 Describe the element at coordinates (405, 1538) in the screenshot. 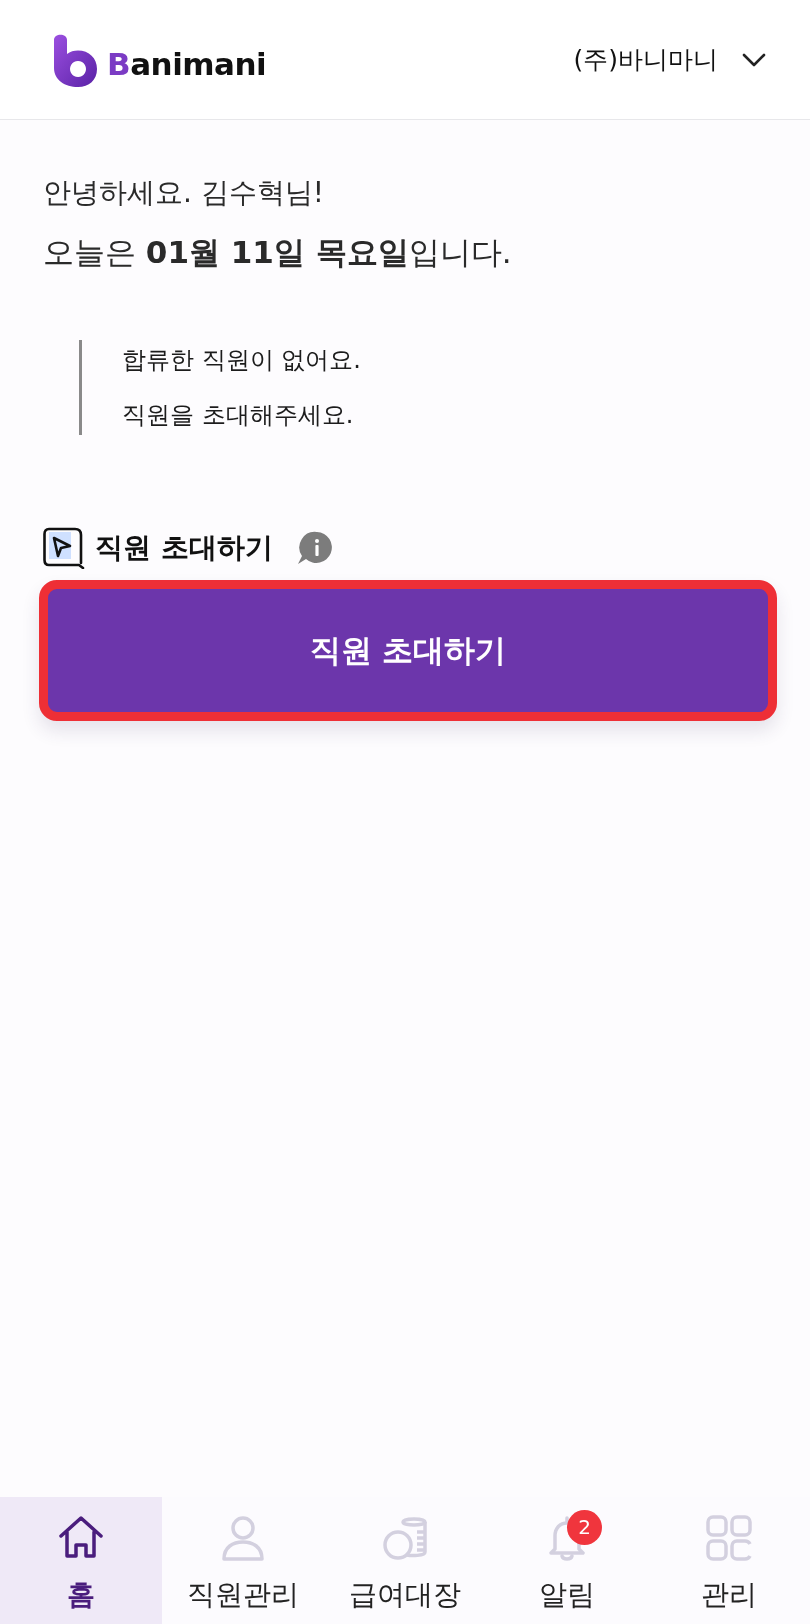

I see `coins-icon` at that location.